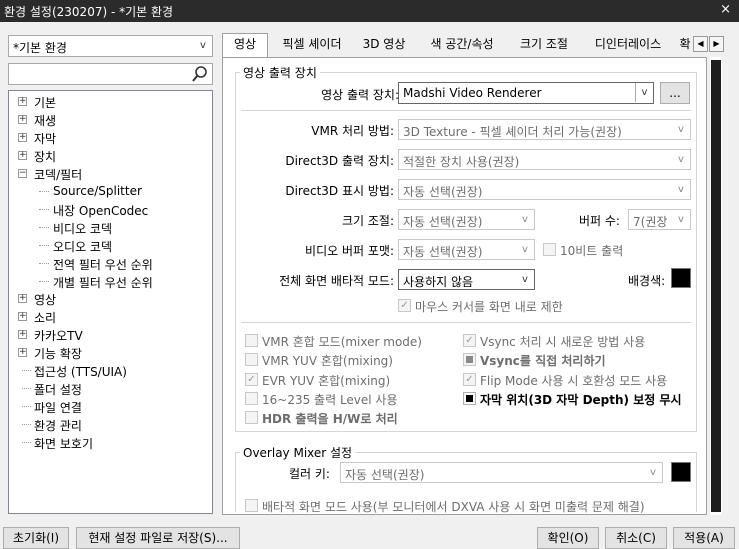 This screenshot has height=549, width=739. Describe the element at coordinates (200, 74) in the screenshot. I see `search-icon` at that location.